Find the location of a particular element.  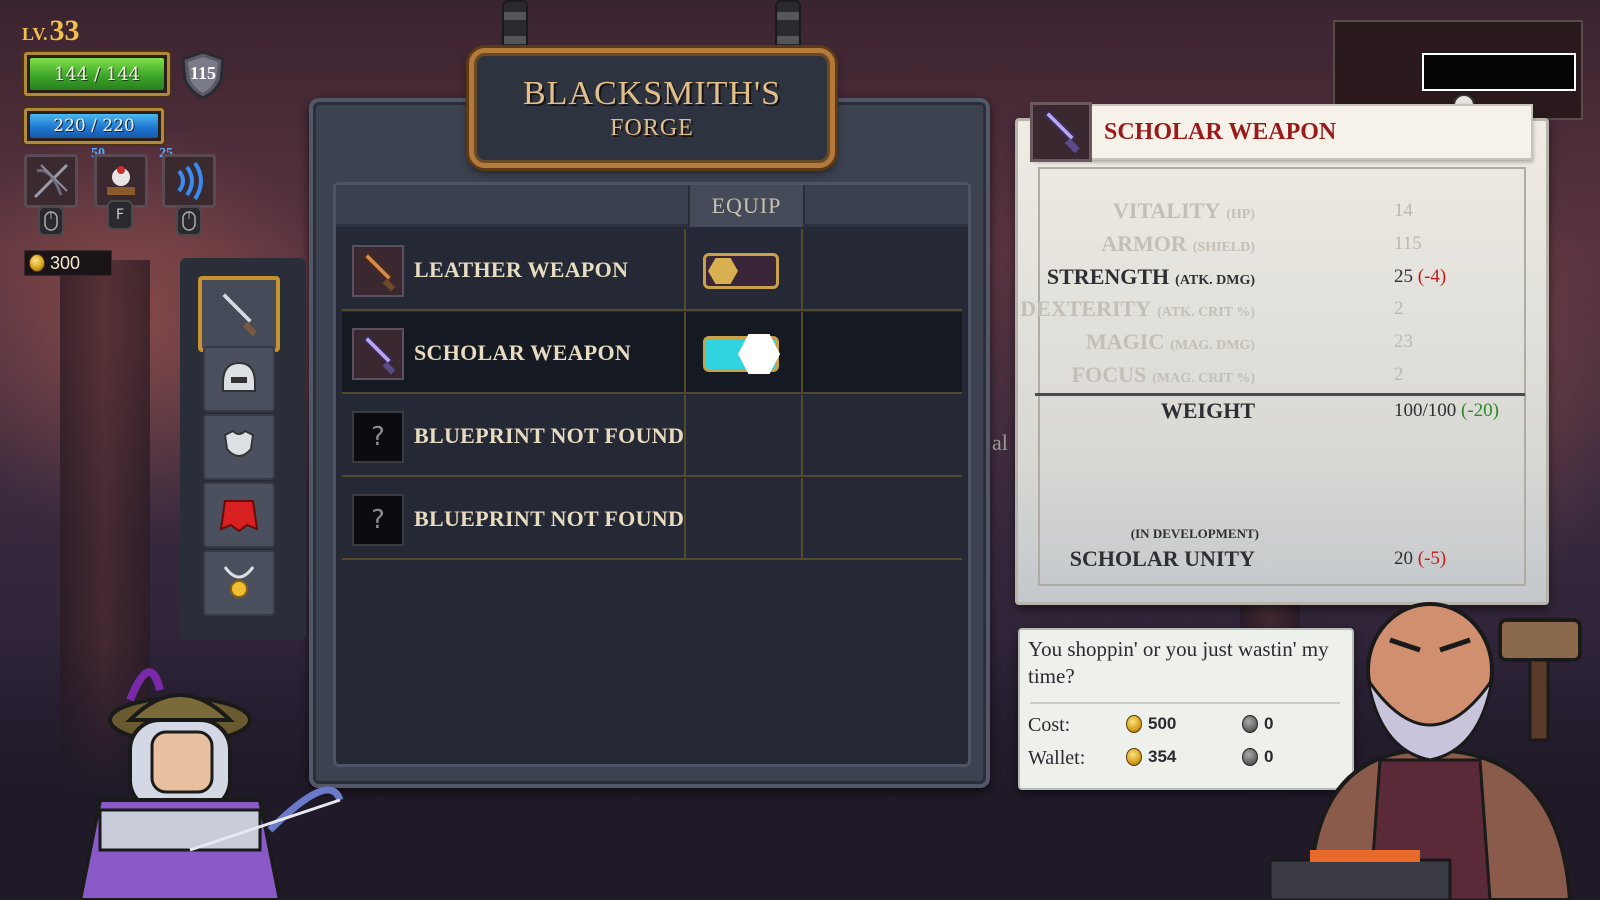

stat-name: ARMOR is located at coordinates (1144, 243).